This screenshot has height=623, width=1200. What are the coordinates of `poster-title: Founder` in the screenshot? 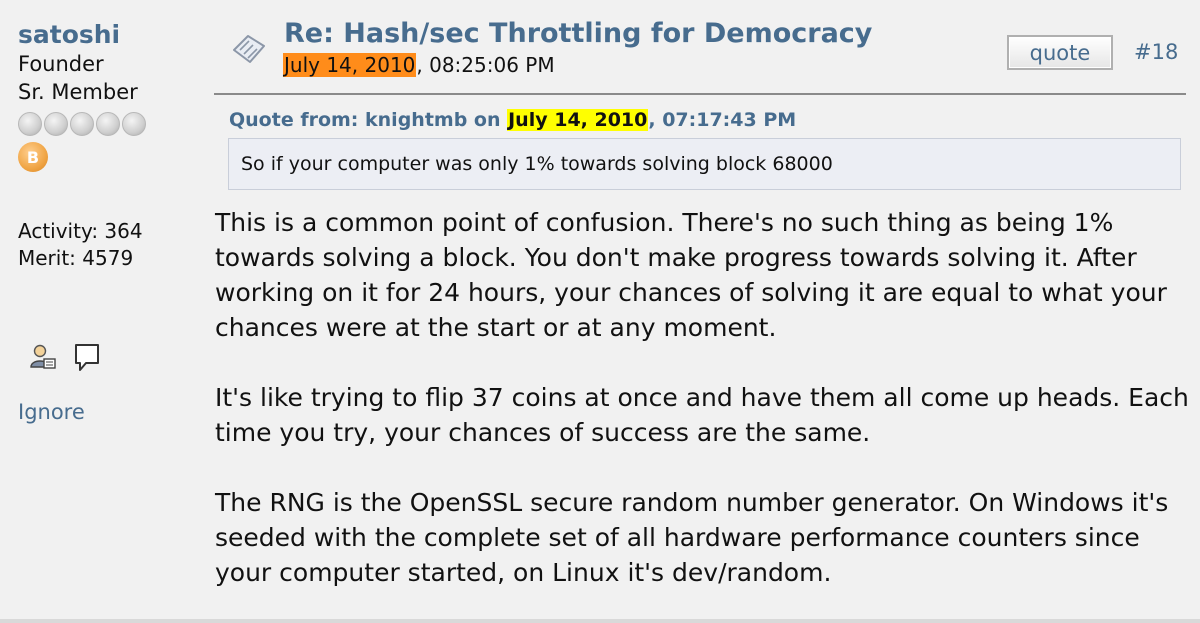 It's located at (61, 64).